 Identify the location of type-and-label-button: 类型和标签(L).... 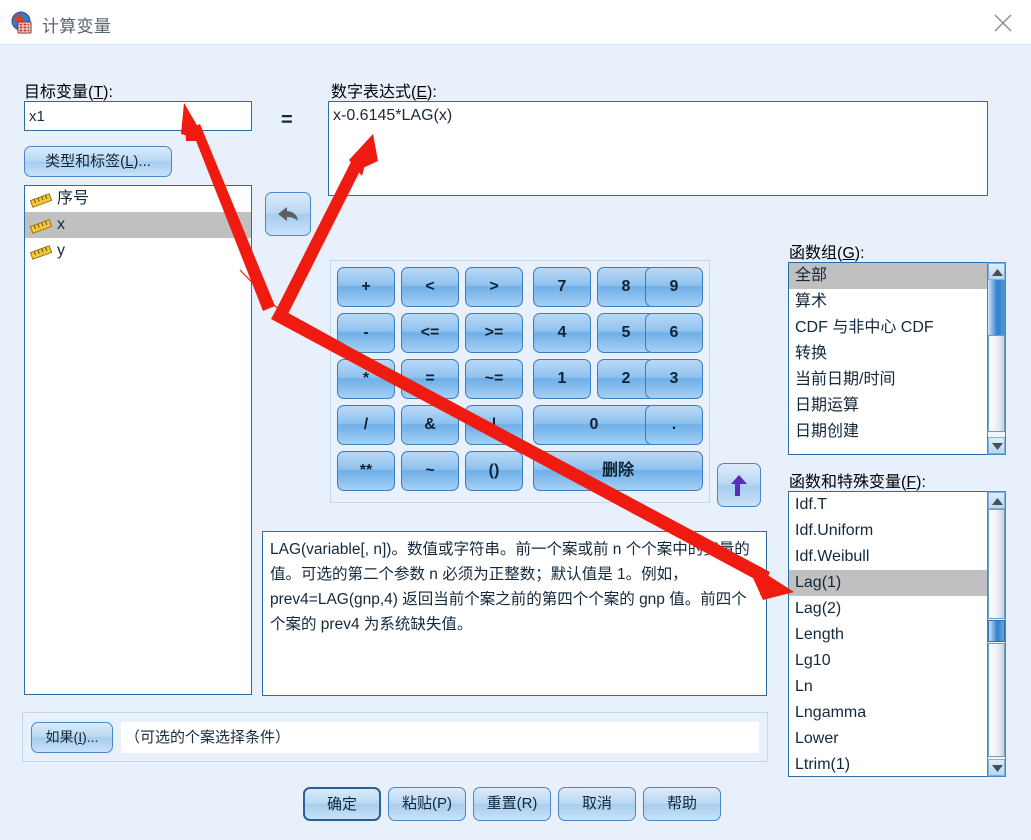
(98, 161).